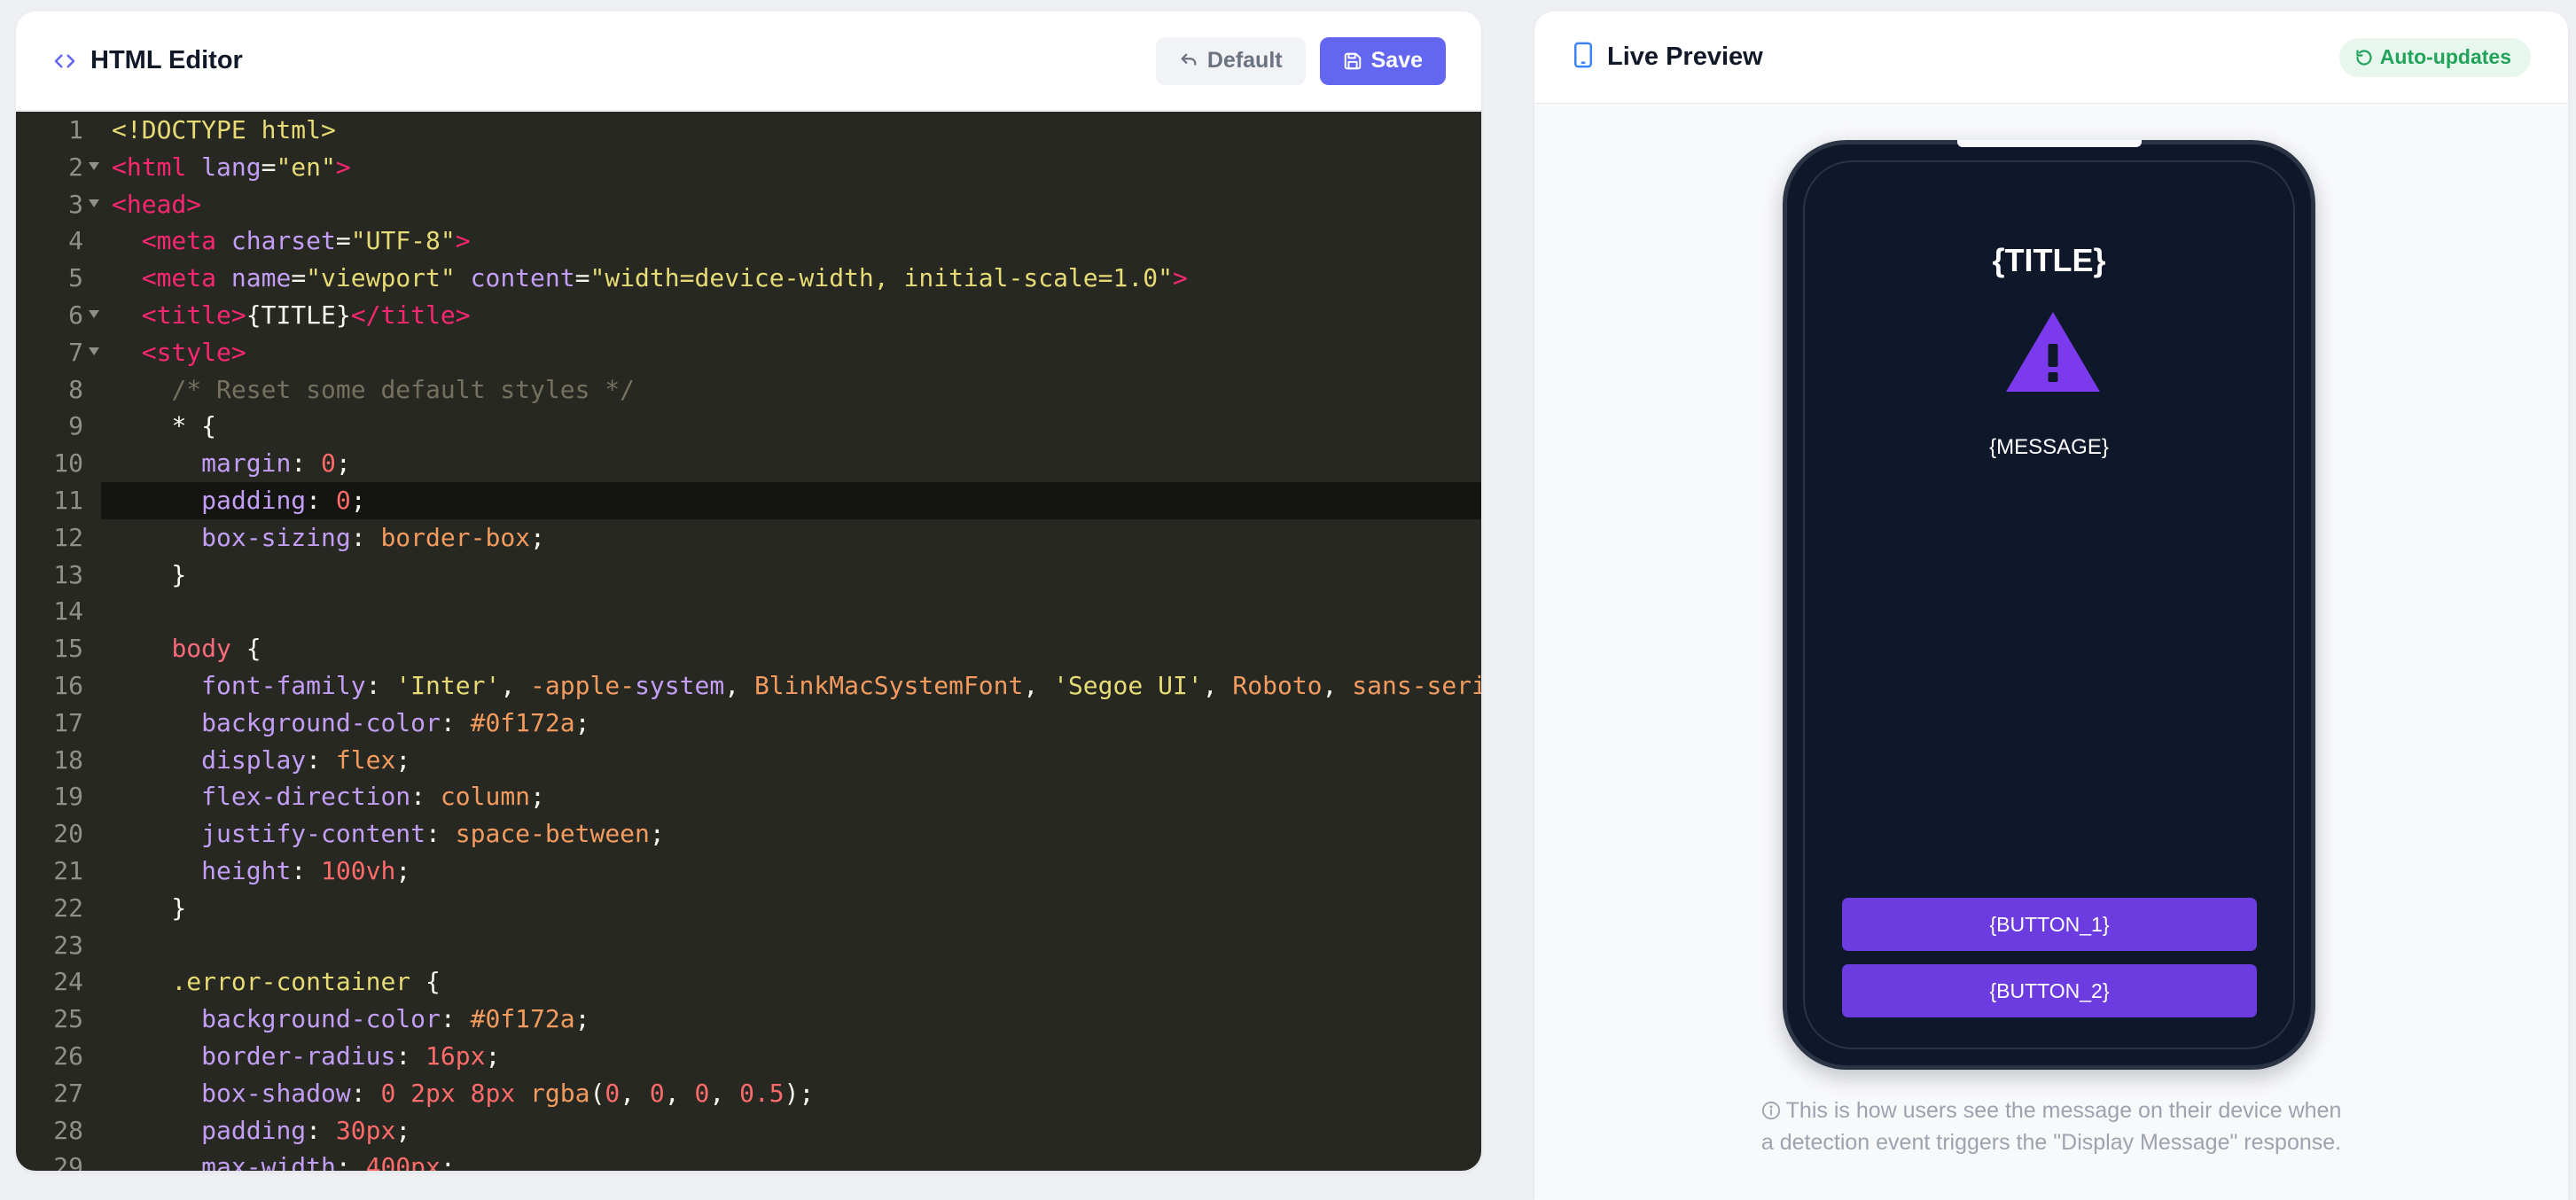  Describe the element at coordinates (748, 872) in the screenshot. I see `code-line: 21 height: 100vh;` at that location.